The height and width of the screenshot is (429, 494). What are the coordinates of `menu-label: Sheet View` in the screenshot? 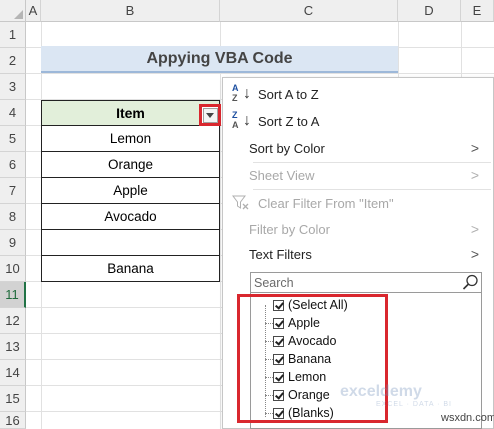 It's located at (282, 175).